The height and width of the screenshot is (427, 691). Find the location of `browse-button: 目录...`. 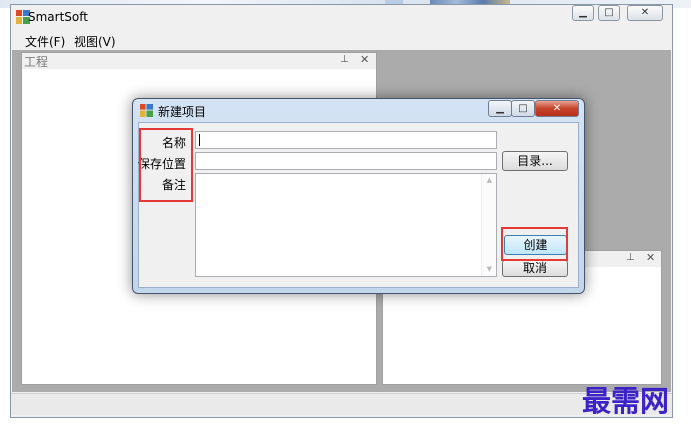

browse-button: 目录... is located at coordinates (535, 161).